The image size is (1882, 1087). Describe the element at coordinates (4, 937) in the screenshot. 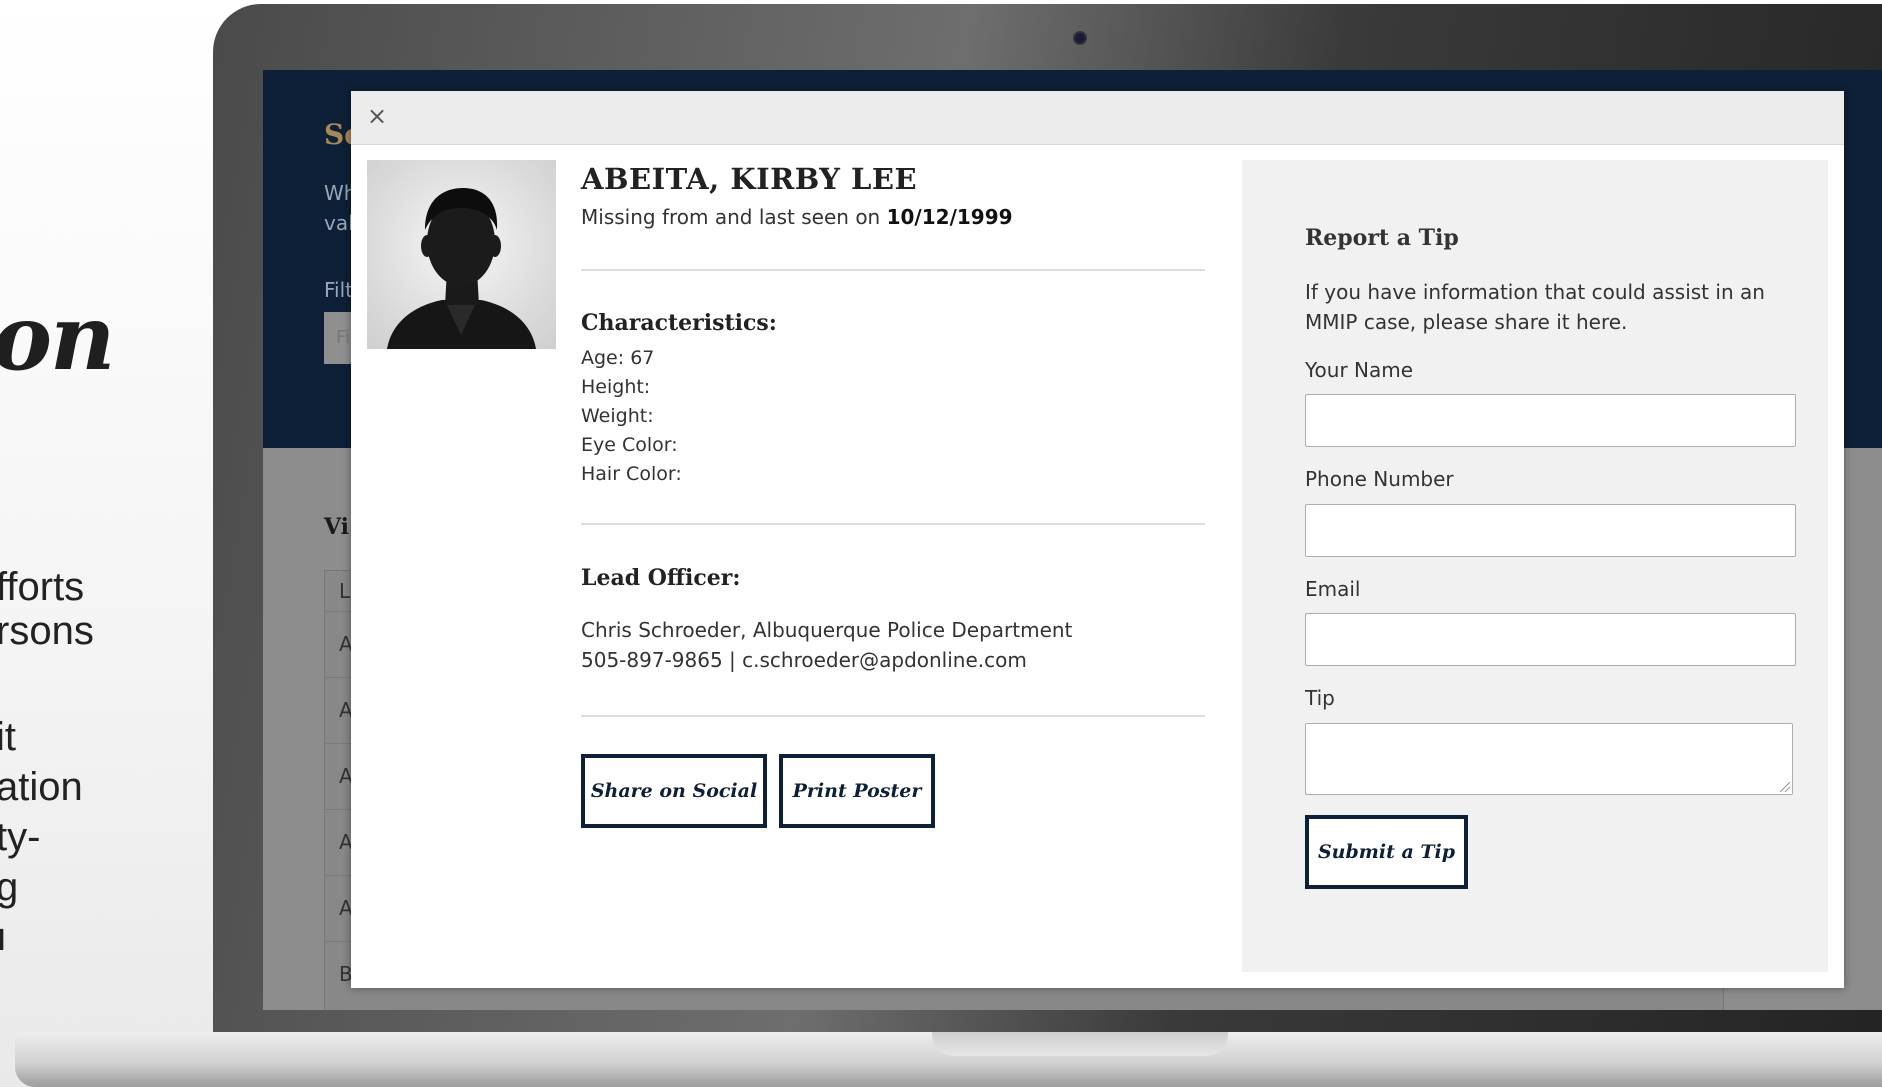

I see `slide-line: ı` at that location.